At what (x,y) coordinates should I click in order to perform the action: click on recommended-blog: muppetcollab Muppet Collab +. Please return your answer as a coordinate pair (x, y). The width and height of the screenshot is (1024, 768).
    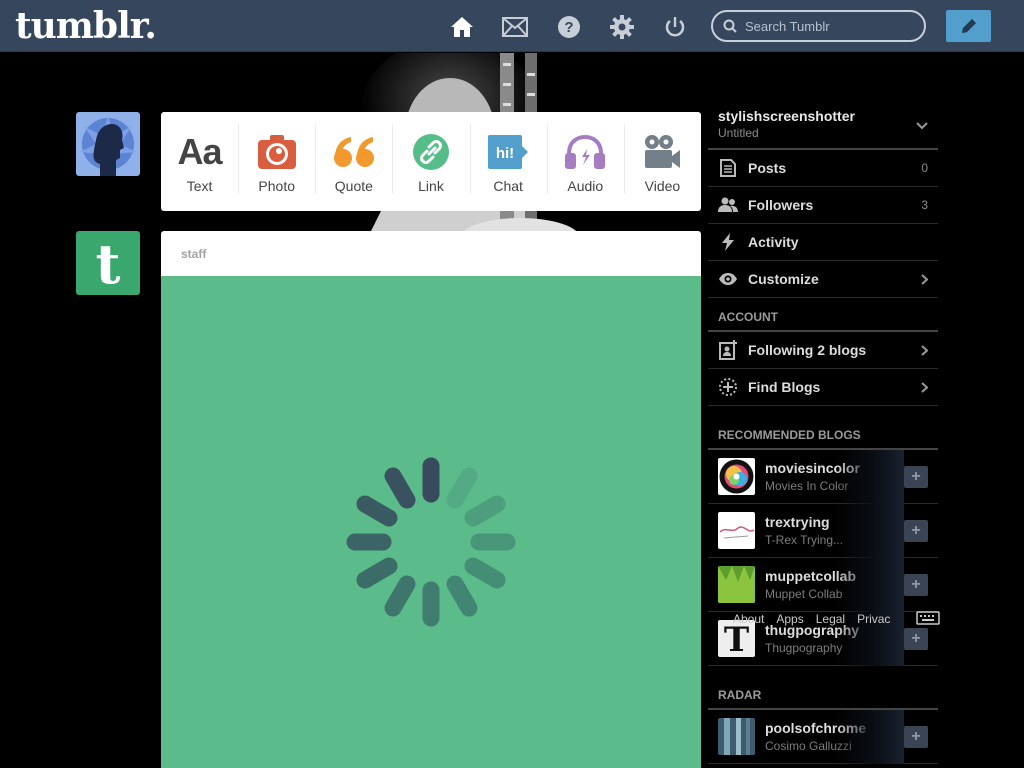
    Looking at the image, I should click on (823, 585).